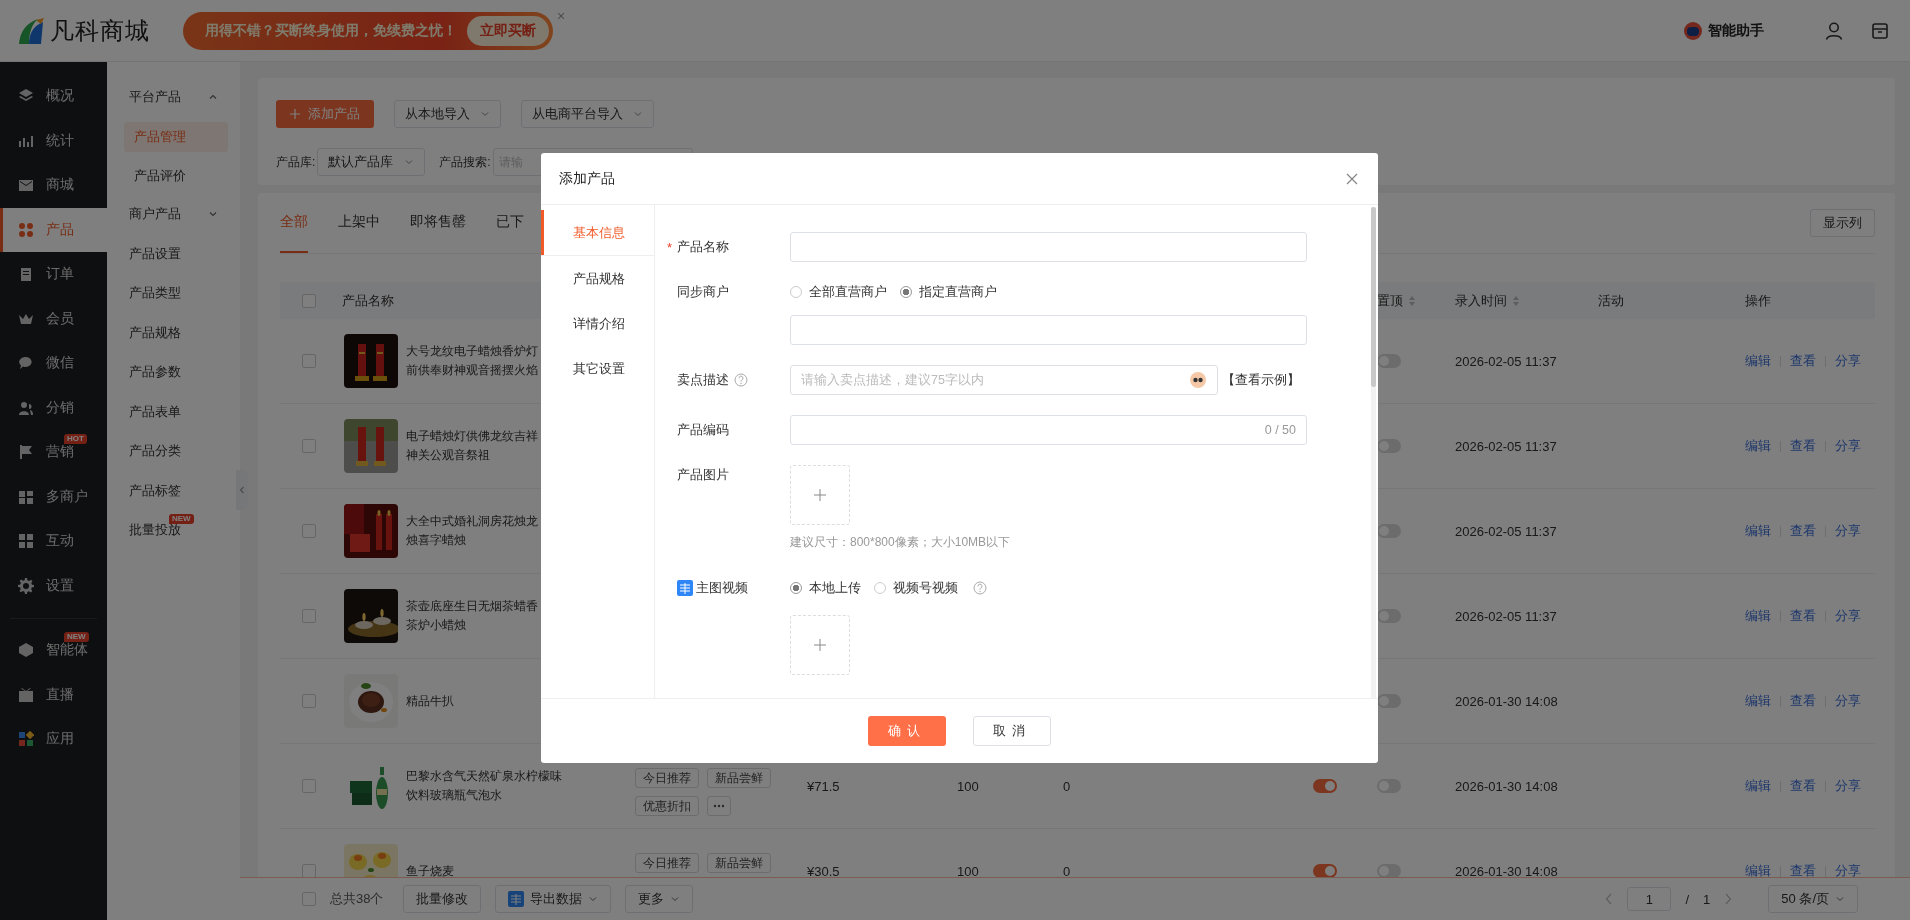  What do you see at coordinates (53, 140) in the screenshot?
I see `nav-item: 统计` at bounding box center [53, 140].